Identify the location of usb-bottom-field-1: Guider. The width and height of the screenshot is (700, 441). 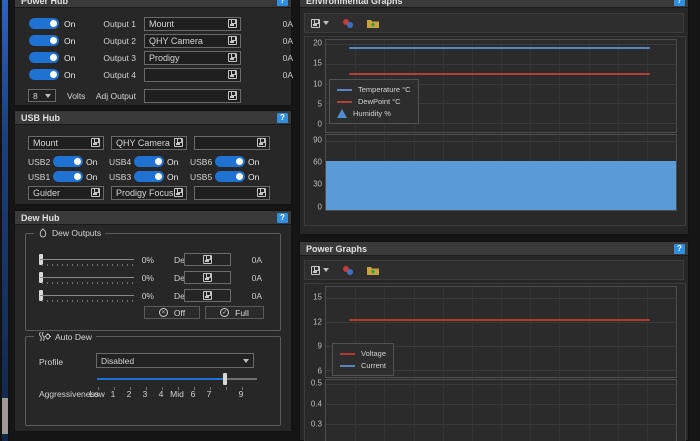
(66, 193).